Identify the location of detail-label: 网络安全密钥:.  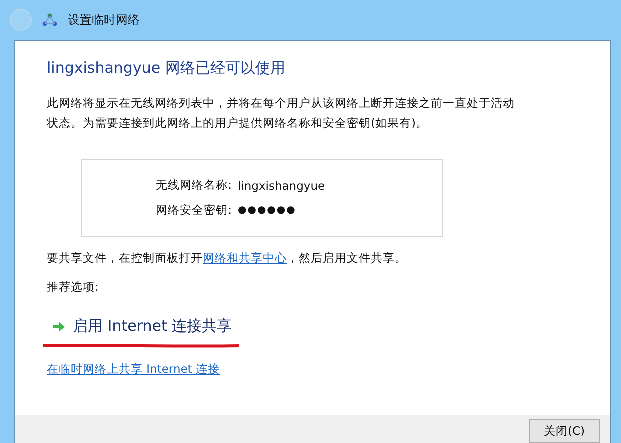
(194, 210).